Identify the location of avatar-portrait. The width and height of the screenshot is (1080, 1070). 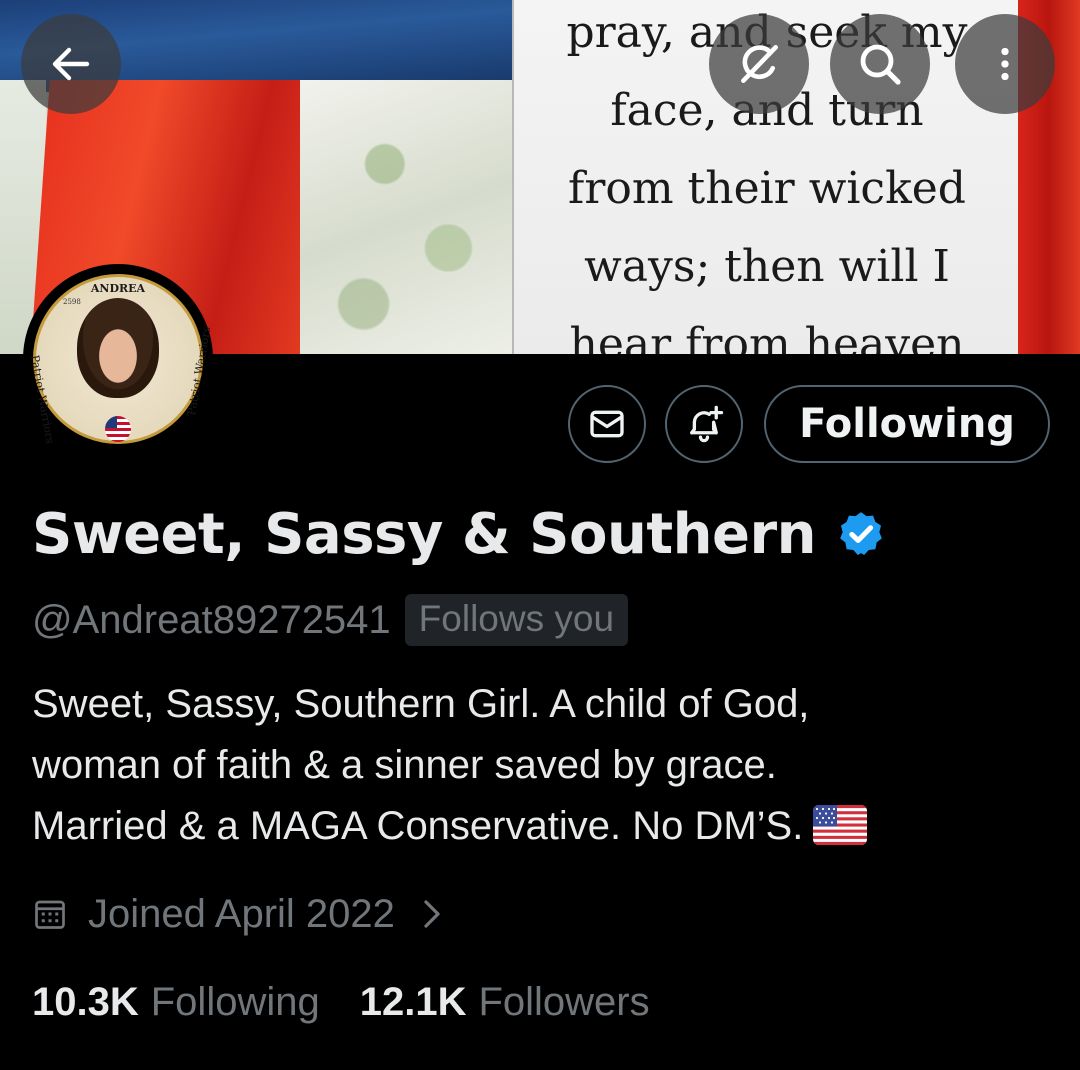
(118, 348).